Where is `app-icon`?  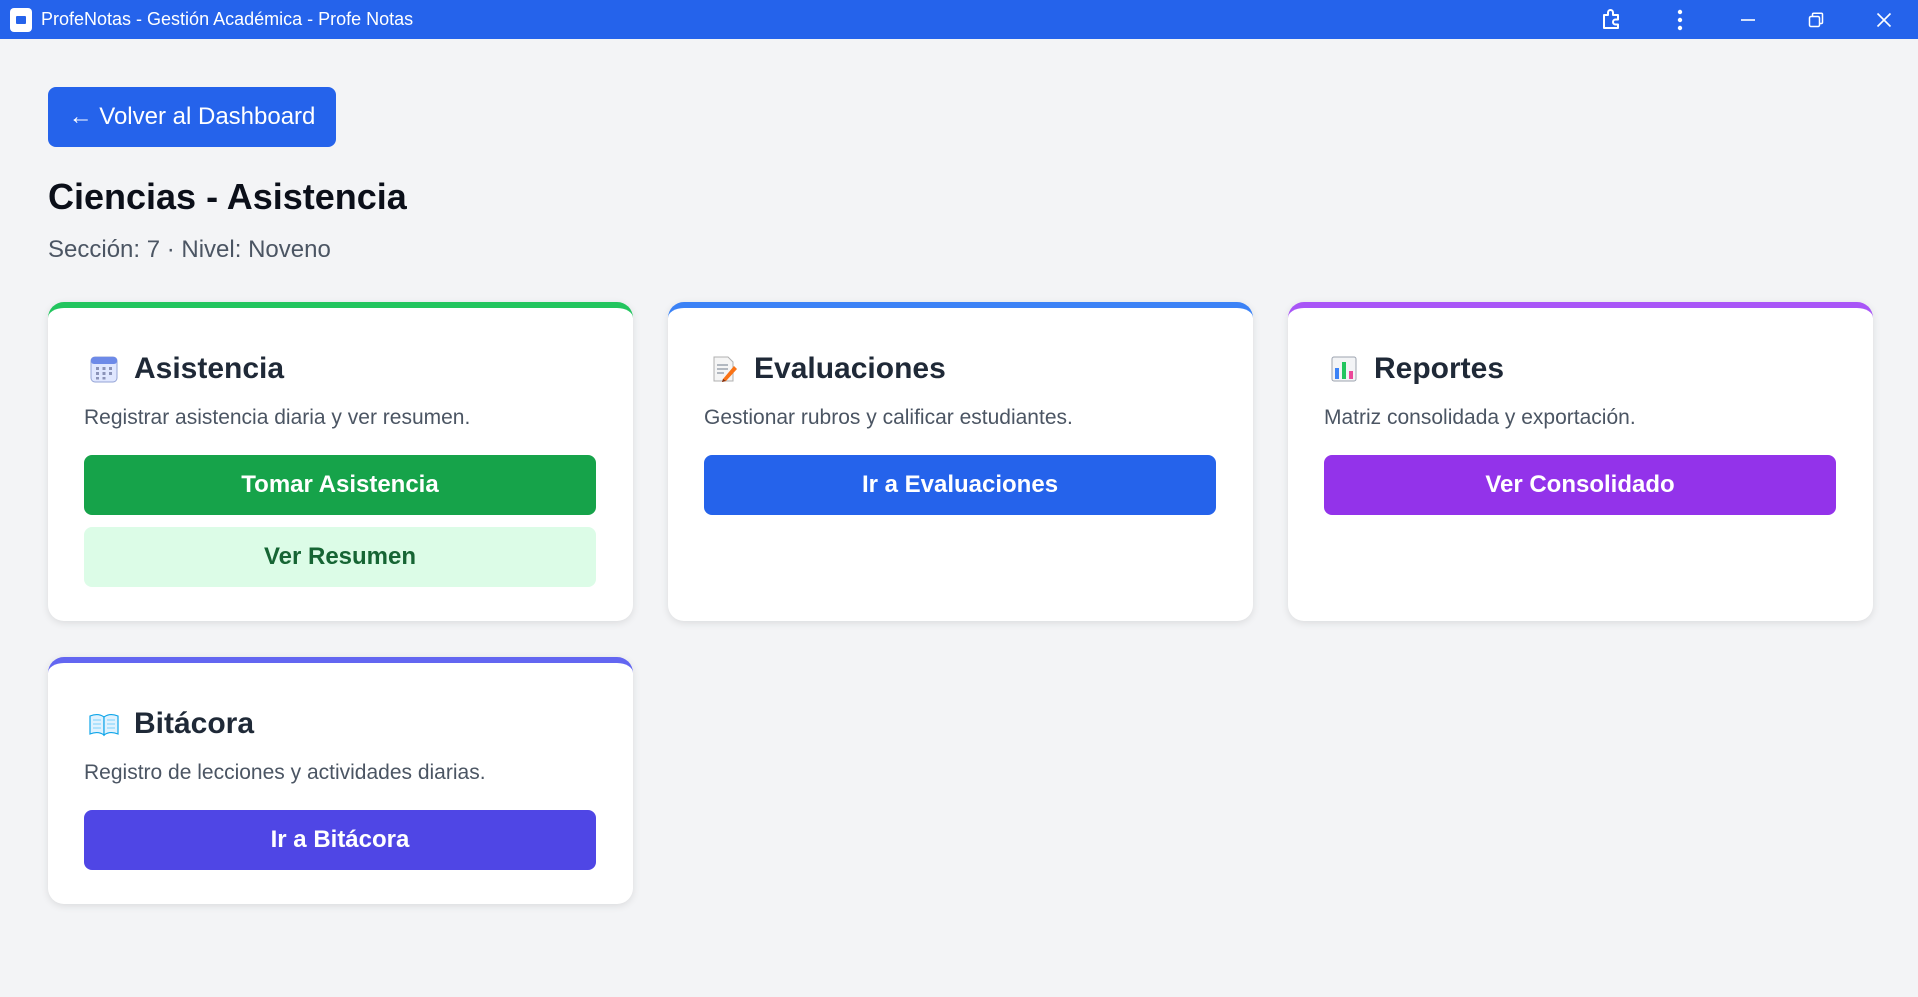
app-icon is located at coordinates (21, 19).